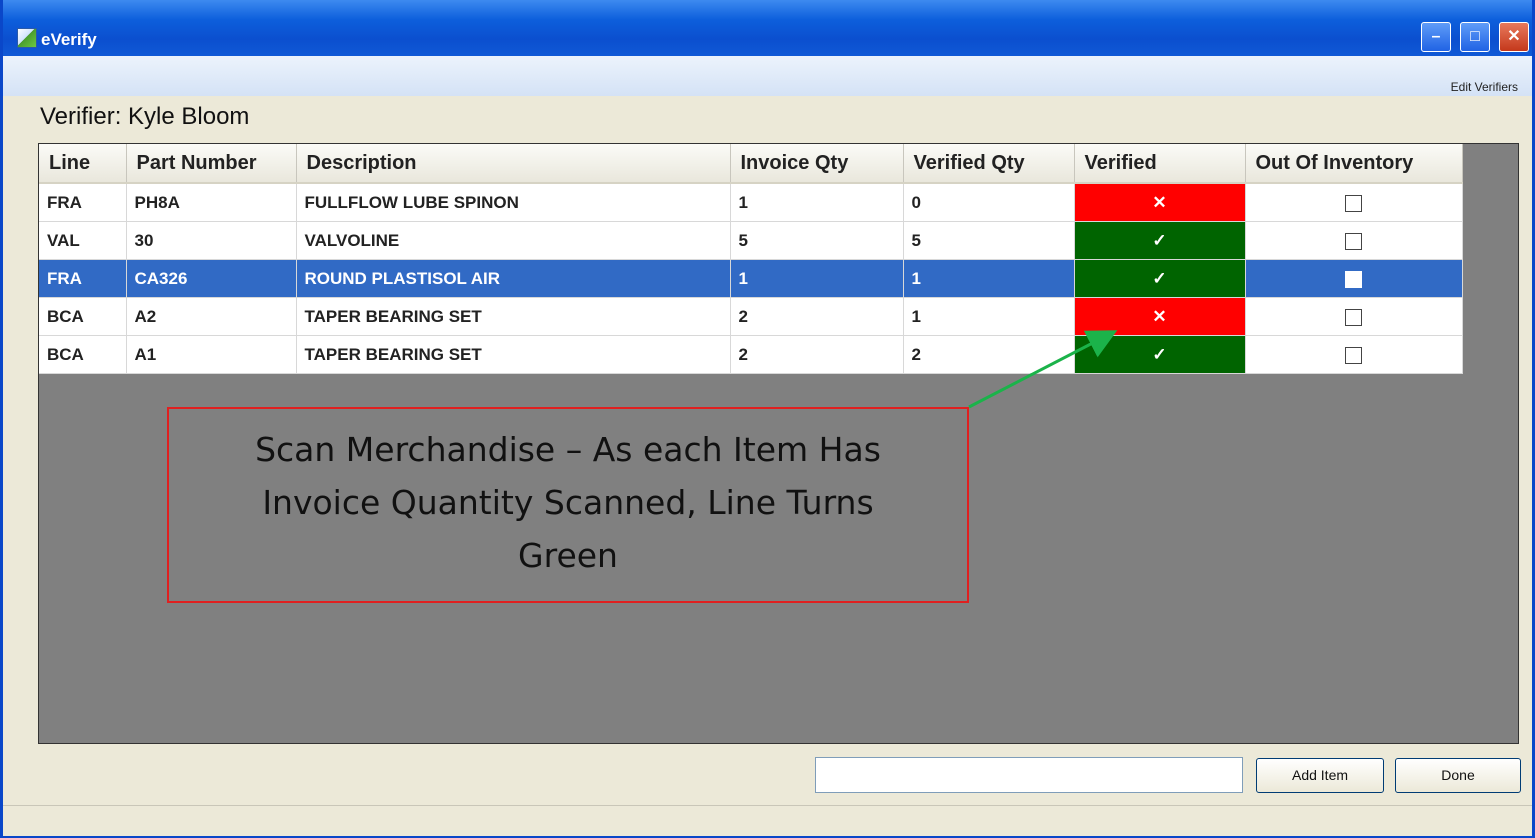 Image resolution: width=1535 pixels, height=838 pixels. What do you see at coordinates (1514, 37) in the screenshot?
I see `close-button: ✕` at bounding box center [1514, 37].